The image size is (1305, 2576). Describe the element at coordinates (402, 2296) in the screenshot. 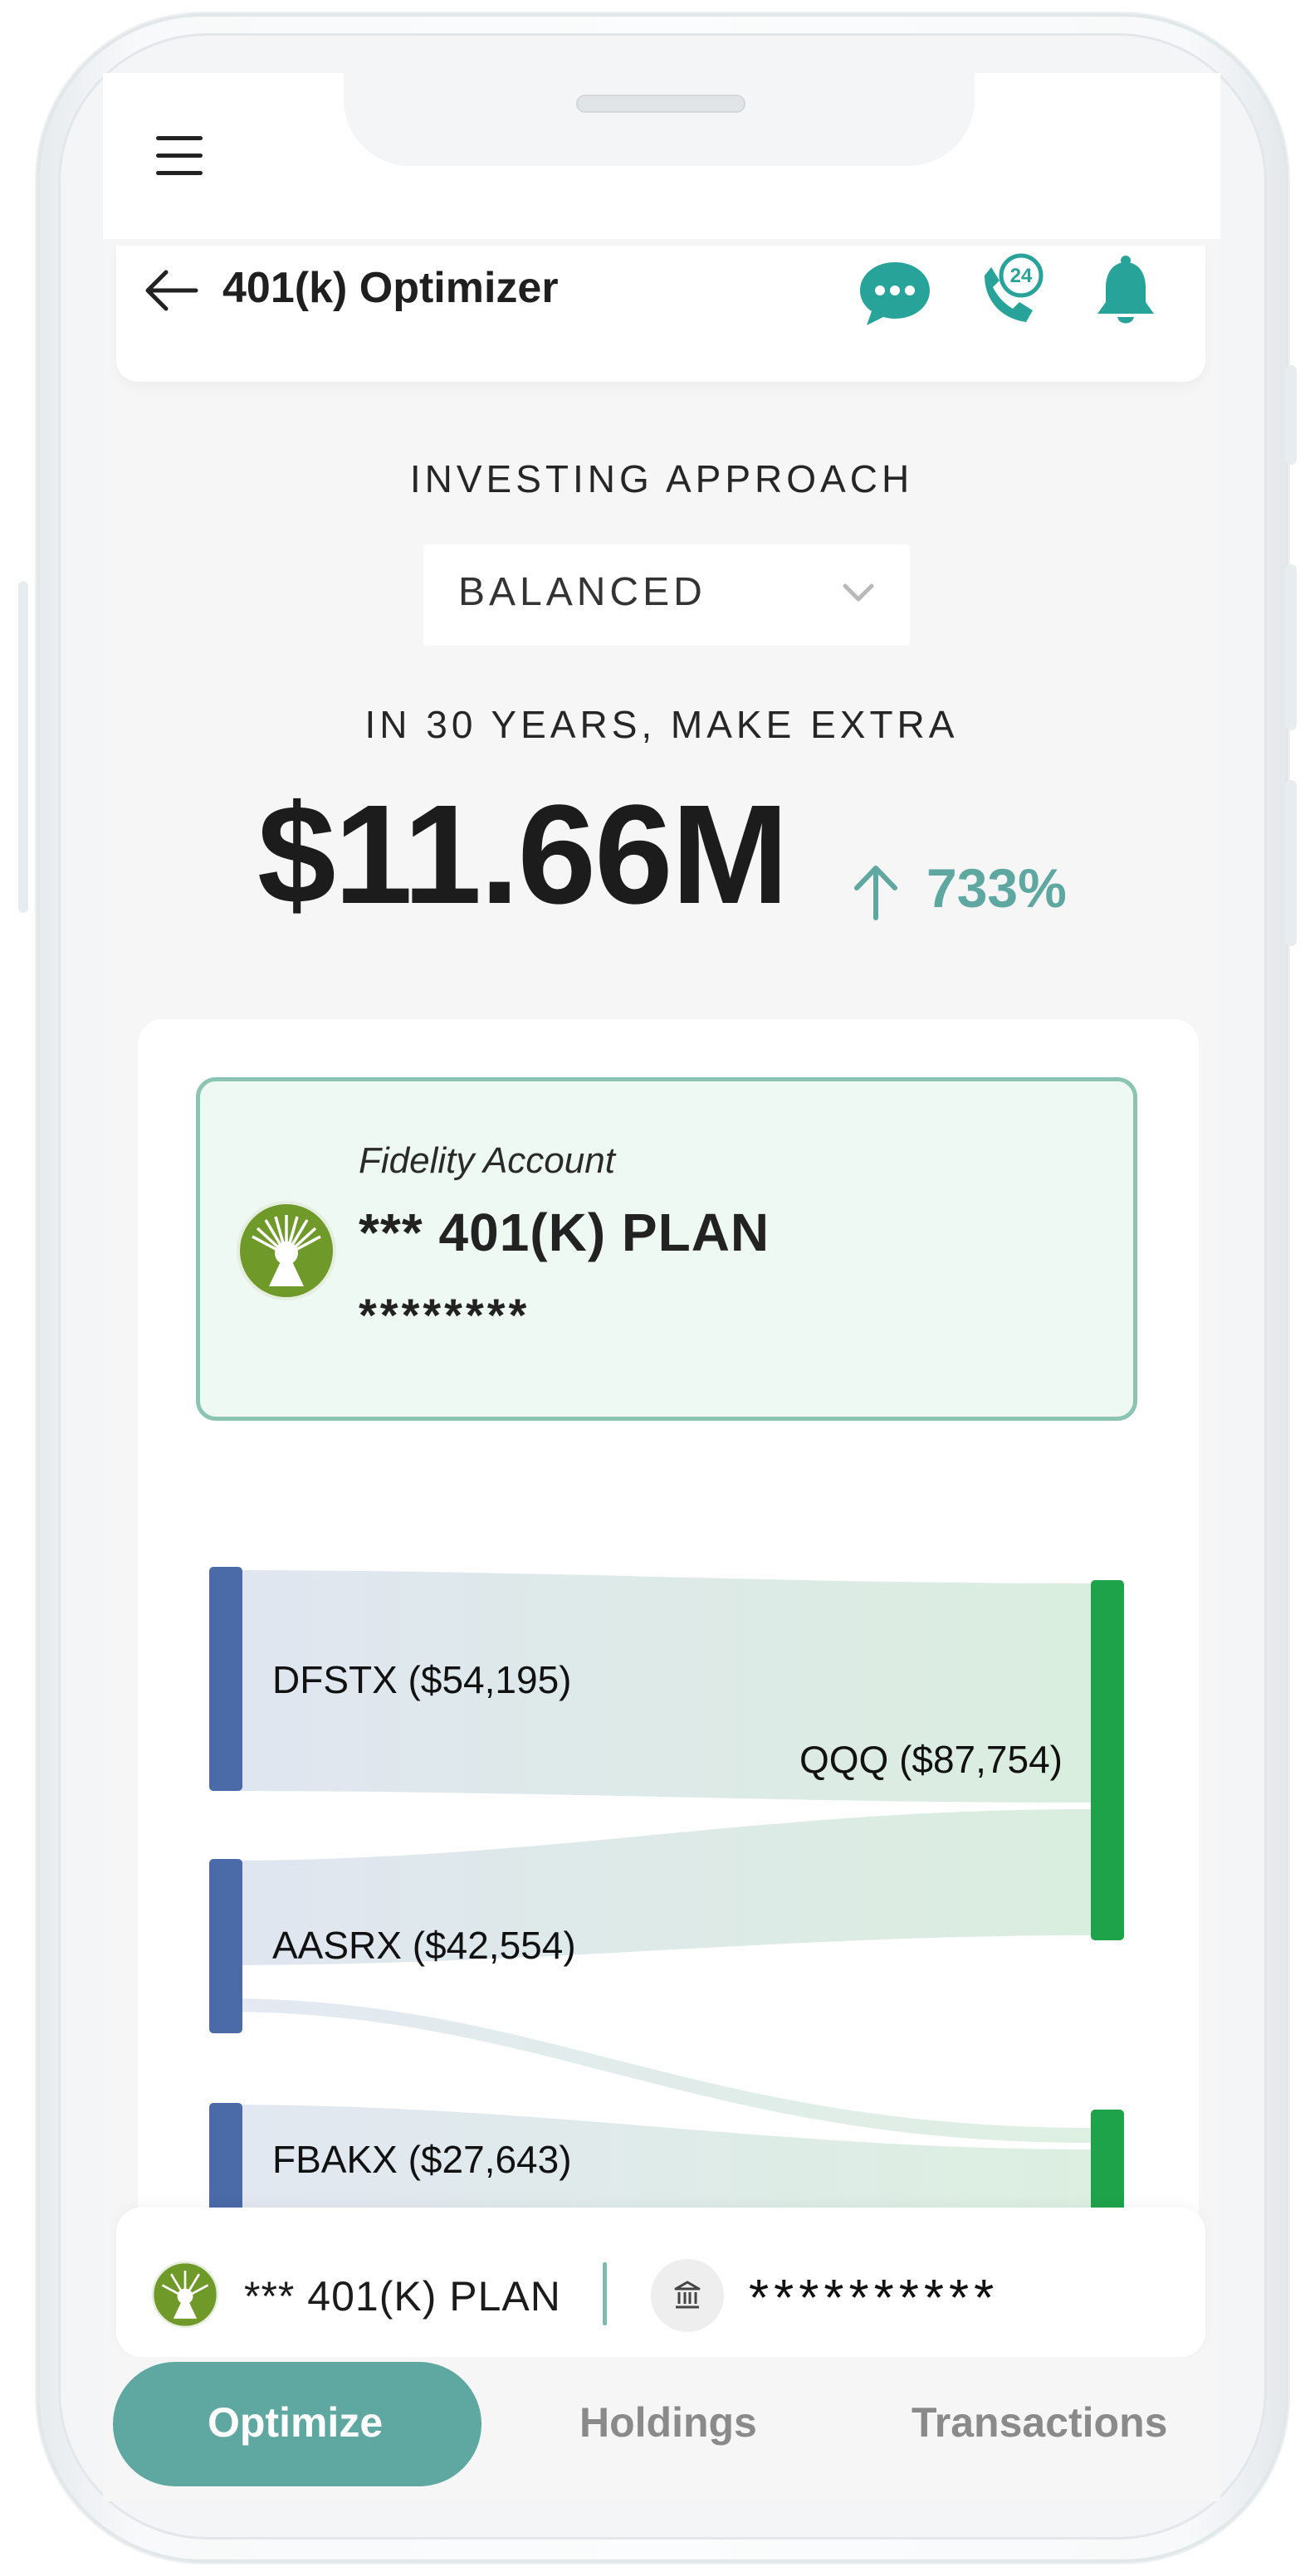

I see `selected-plan-label: *** 401(K) PLAN` at that location.